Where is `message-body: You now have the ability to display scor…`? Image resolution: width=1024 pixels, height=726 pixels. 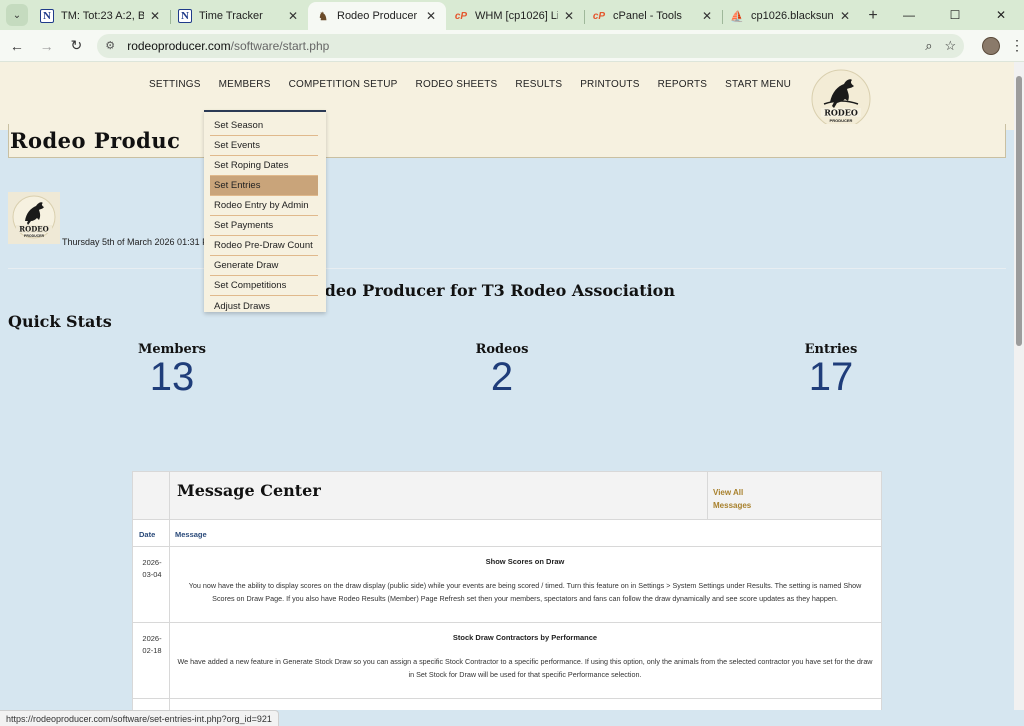
message-body: You now have the ability to display scor… is located at coordinates (525, 592).